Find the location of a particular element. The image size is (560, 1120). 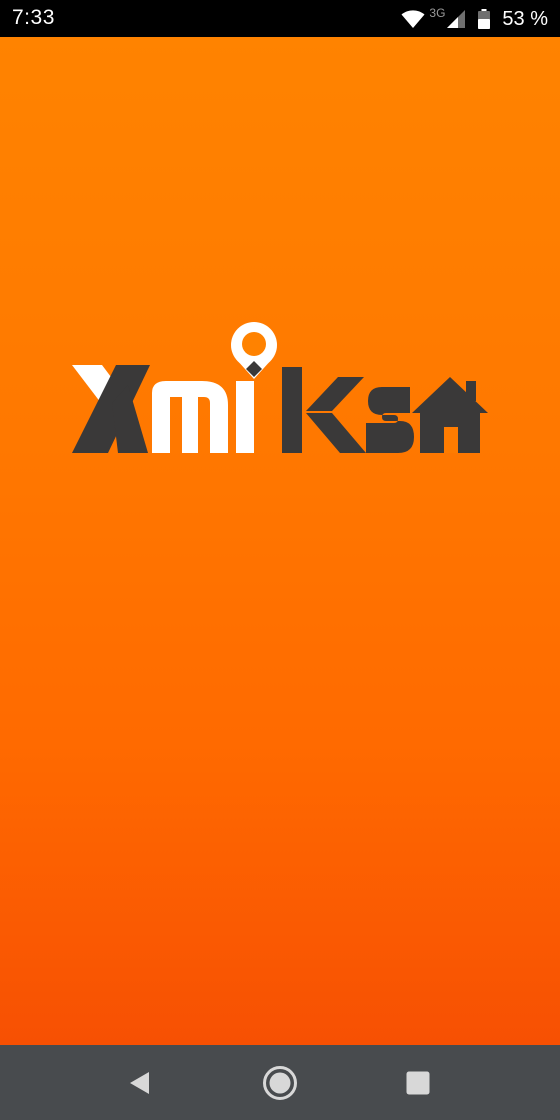

home-icon is located at coordinates (280, 1083).